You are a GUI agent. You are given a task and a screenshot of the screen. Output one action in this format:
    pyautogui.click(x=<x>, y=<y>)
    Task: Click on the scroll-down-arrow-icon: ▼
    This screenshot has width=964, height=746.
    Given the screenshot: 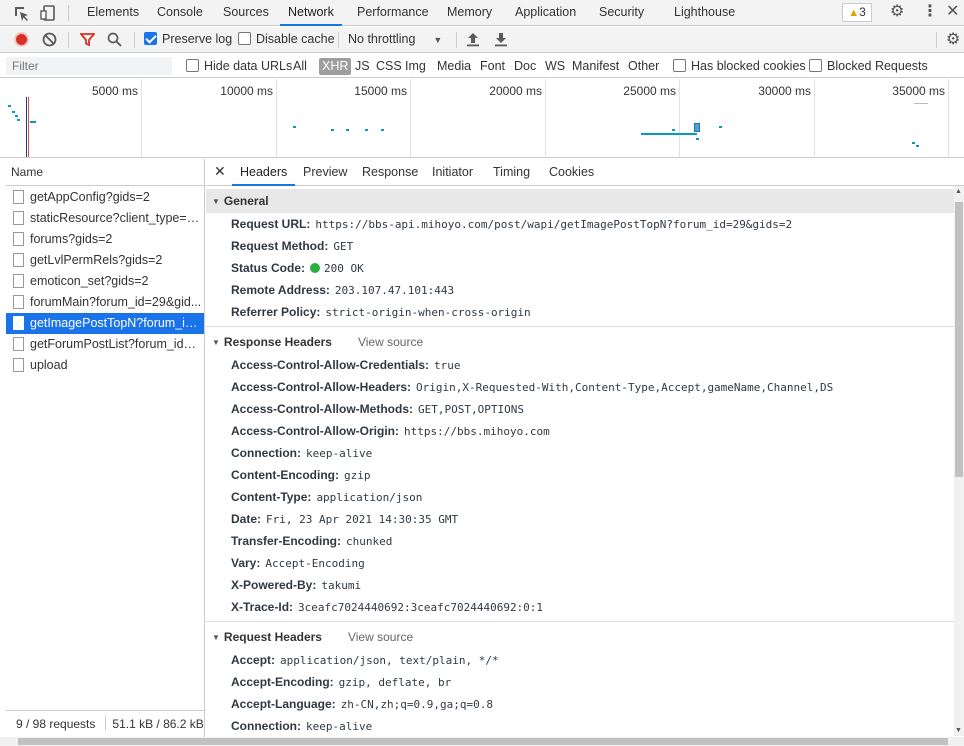 What is the action you would take?
    pyautogui.click(x=958, y=730)
    